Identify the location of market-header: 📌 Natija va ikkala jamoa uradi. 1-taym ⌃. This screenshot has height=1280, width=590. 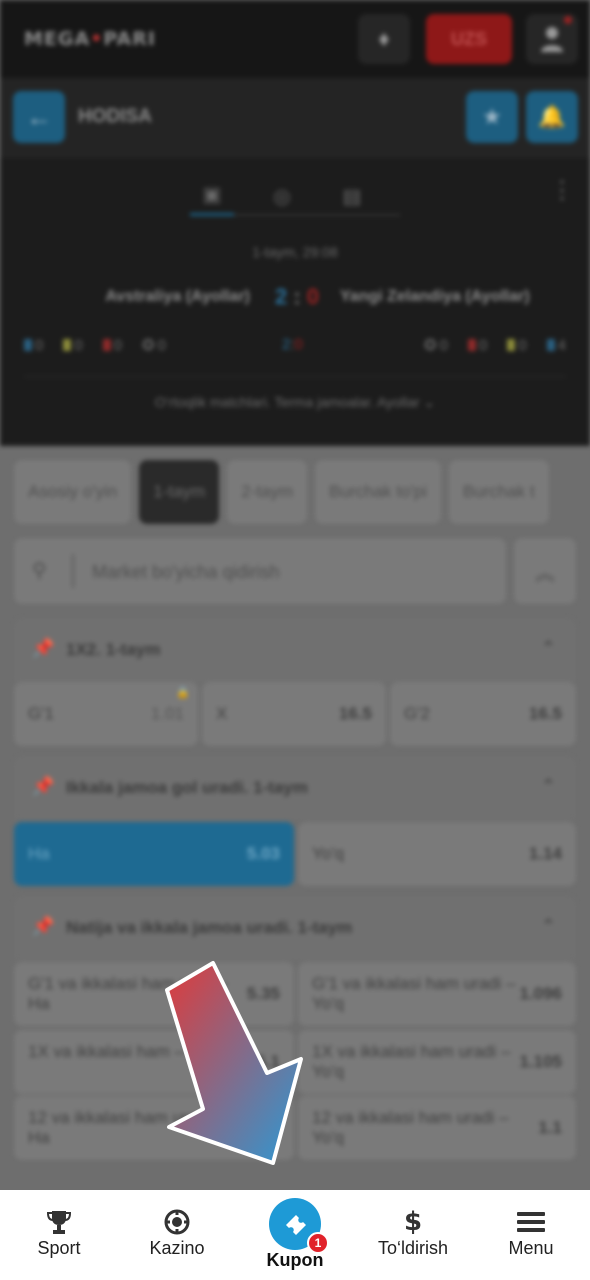
(295, 928).